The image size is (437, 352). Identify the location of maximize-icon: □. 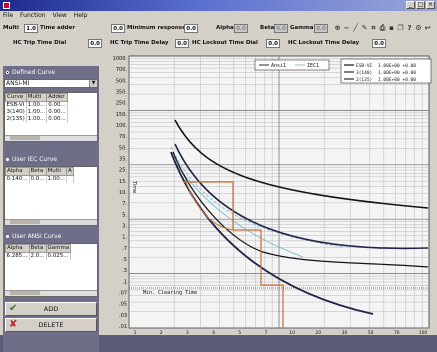
(420, 5).